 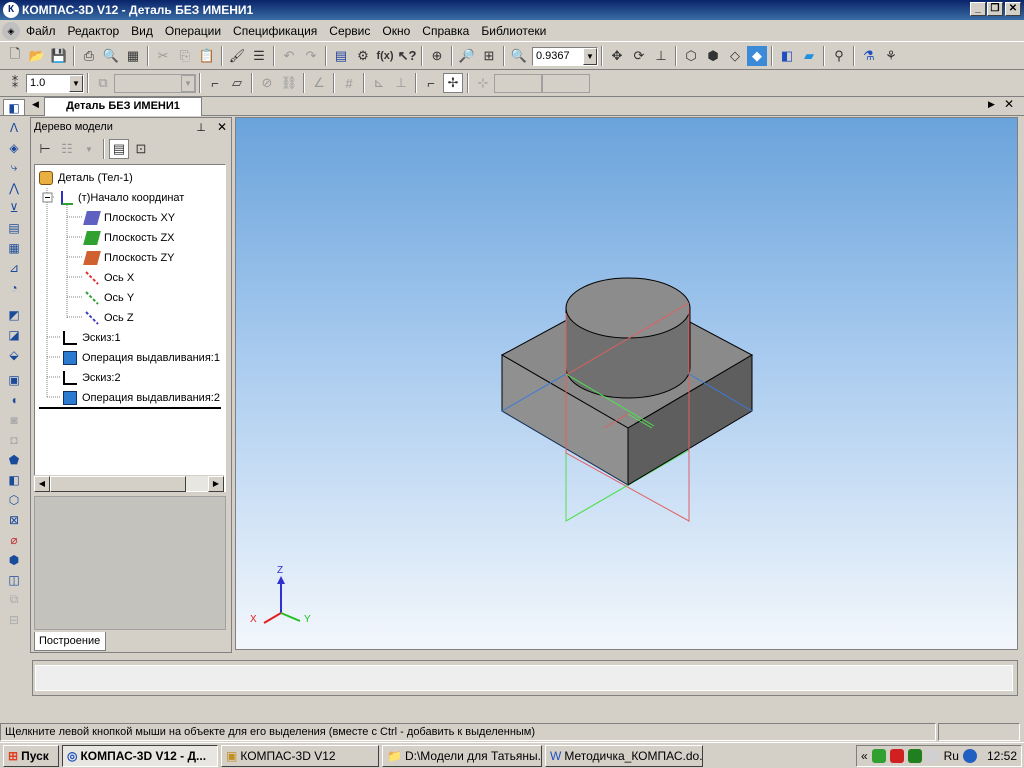 What do you see at coordinates (222, 127) in the screenshot?
I see `close-tree-icon: ✕` at bounding box center [222, 127].